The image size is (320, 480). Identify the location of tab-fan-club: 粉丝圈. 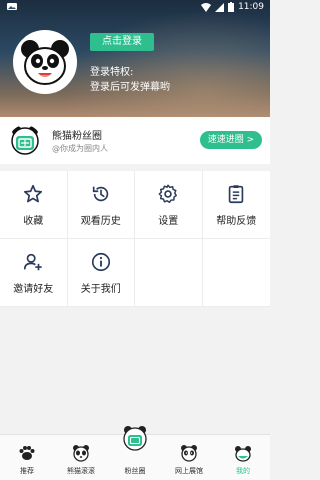
(135, 453).